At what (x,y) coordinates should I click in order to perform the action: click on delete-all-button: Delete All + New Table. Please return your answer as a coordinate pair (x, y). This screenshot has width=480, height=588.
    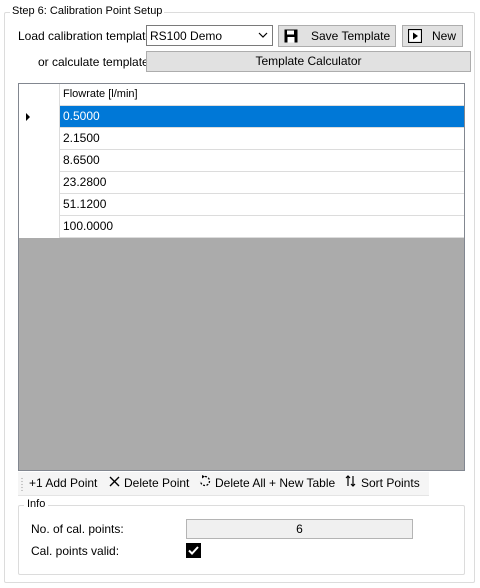
    Looking at the image, I should click on (267, 484).